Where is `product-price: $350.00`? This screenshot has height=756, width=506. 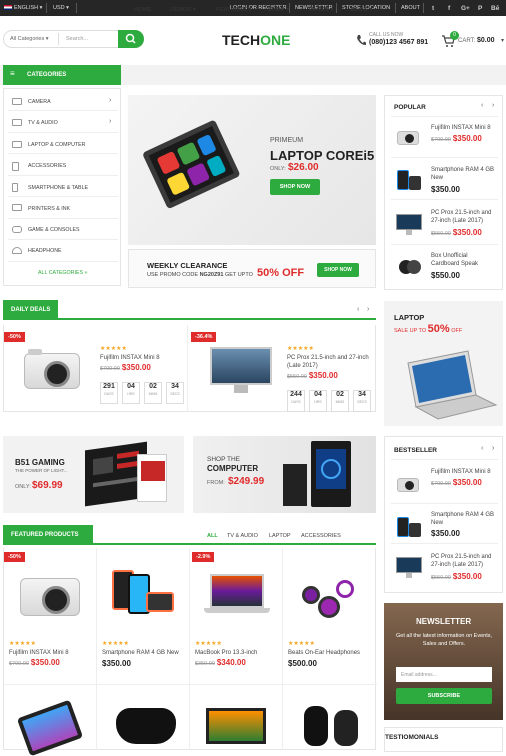 product-price: $350.00 is located at coordinates (116, 663).